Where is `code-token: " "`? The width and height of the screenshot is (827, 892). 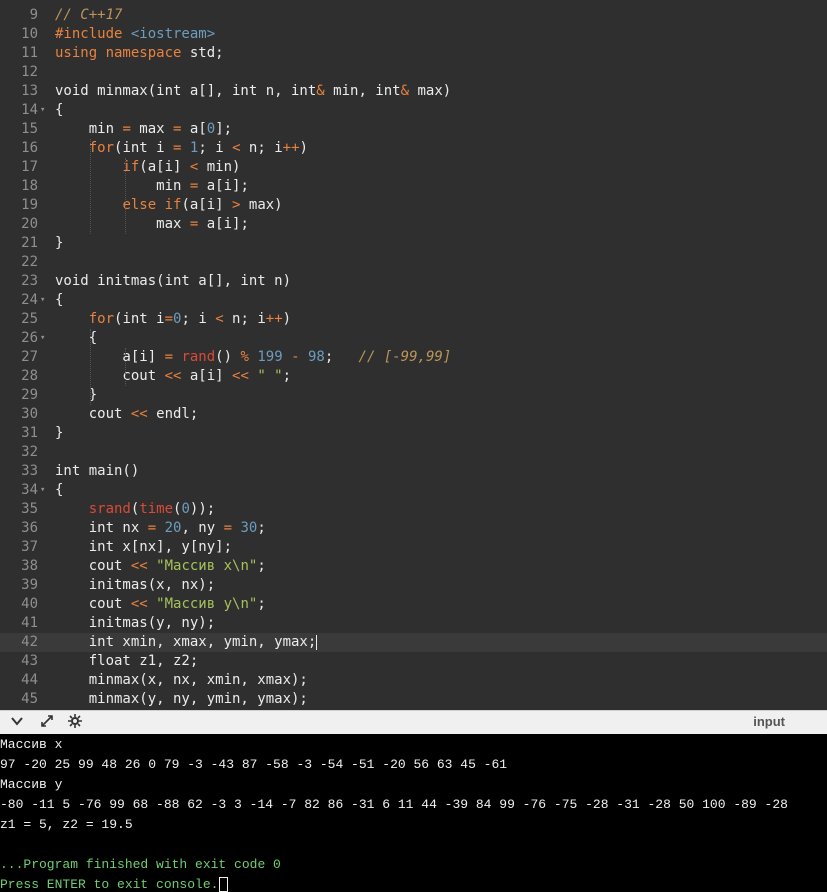 code-token: " " is located at coordinates (270, 376).